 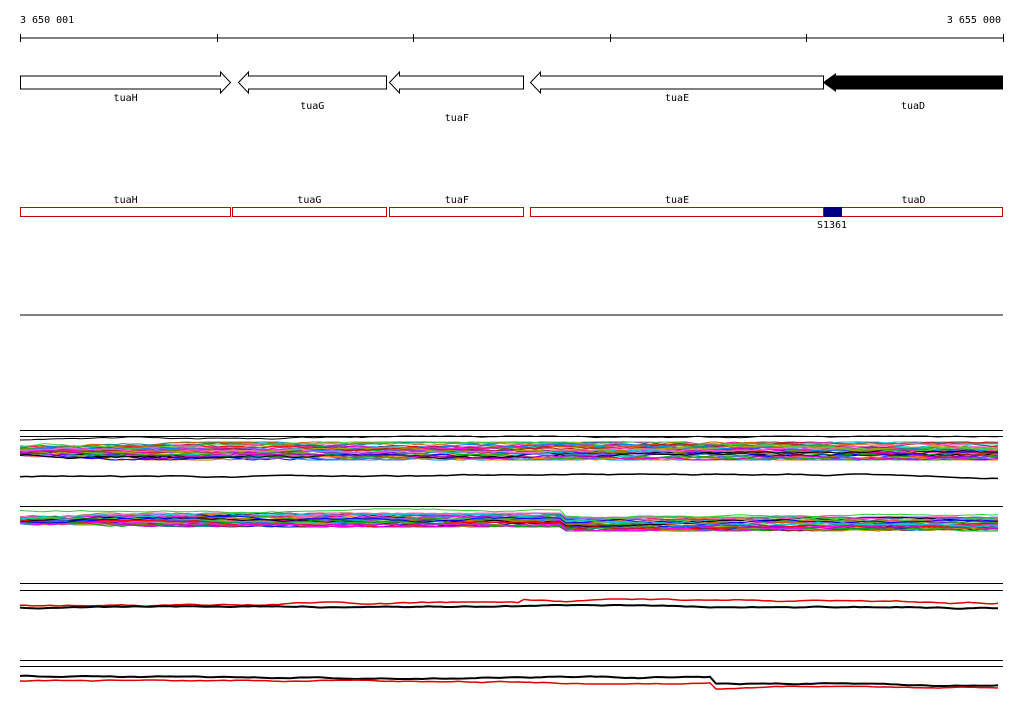 What do you see at coordinates (833, 212) in the screenshot?
I see `feature-marker` at bounding box center [833, 212].